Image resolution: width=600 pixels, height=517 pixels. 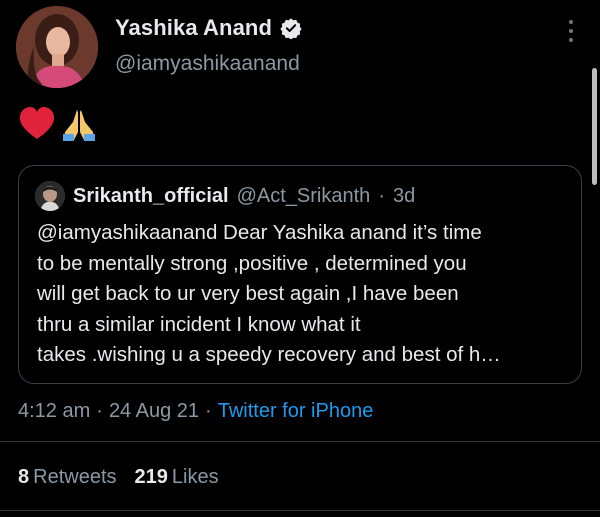 I want to click on verified-badge-icon, so click(x=291, y=28).